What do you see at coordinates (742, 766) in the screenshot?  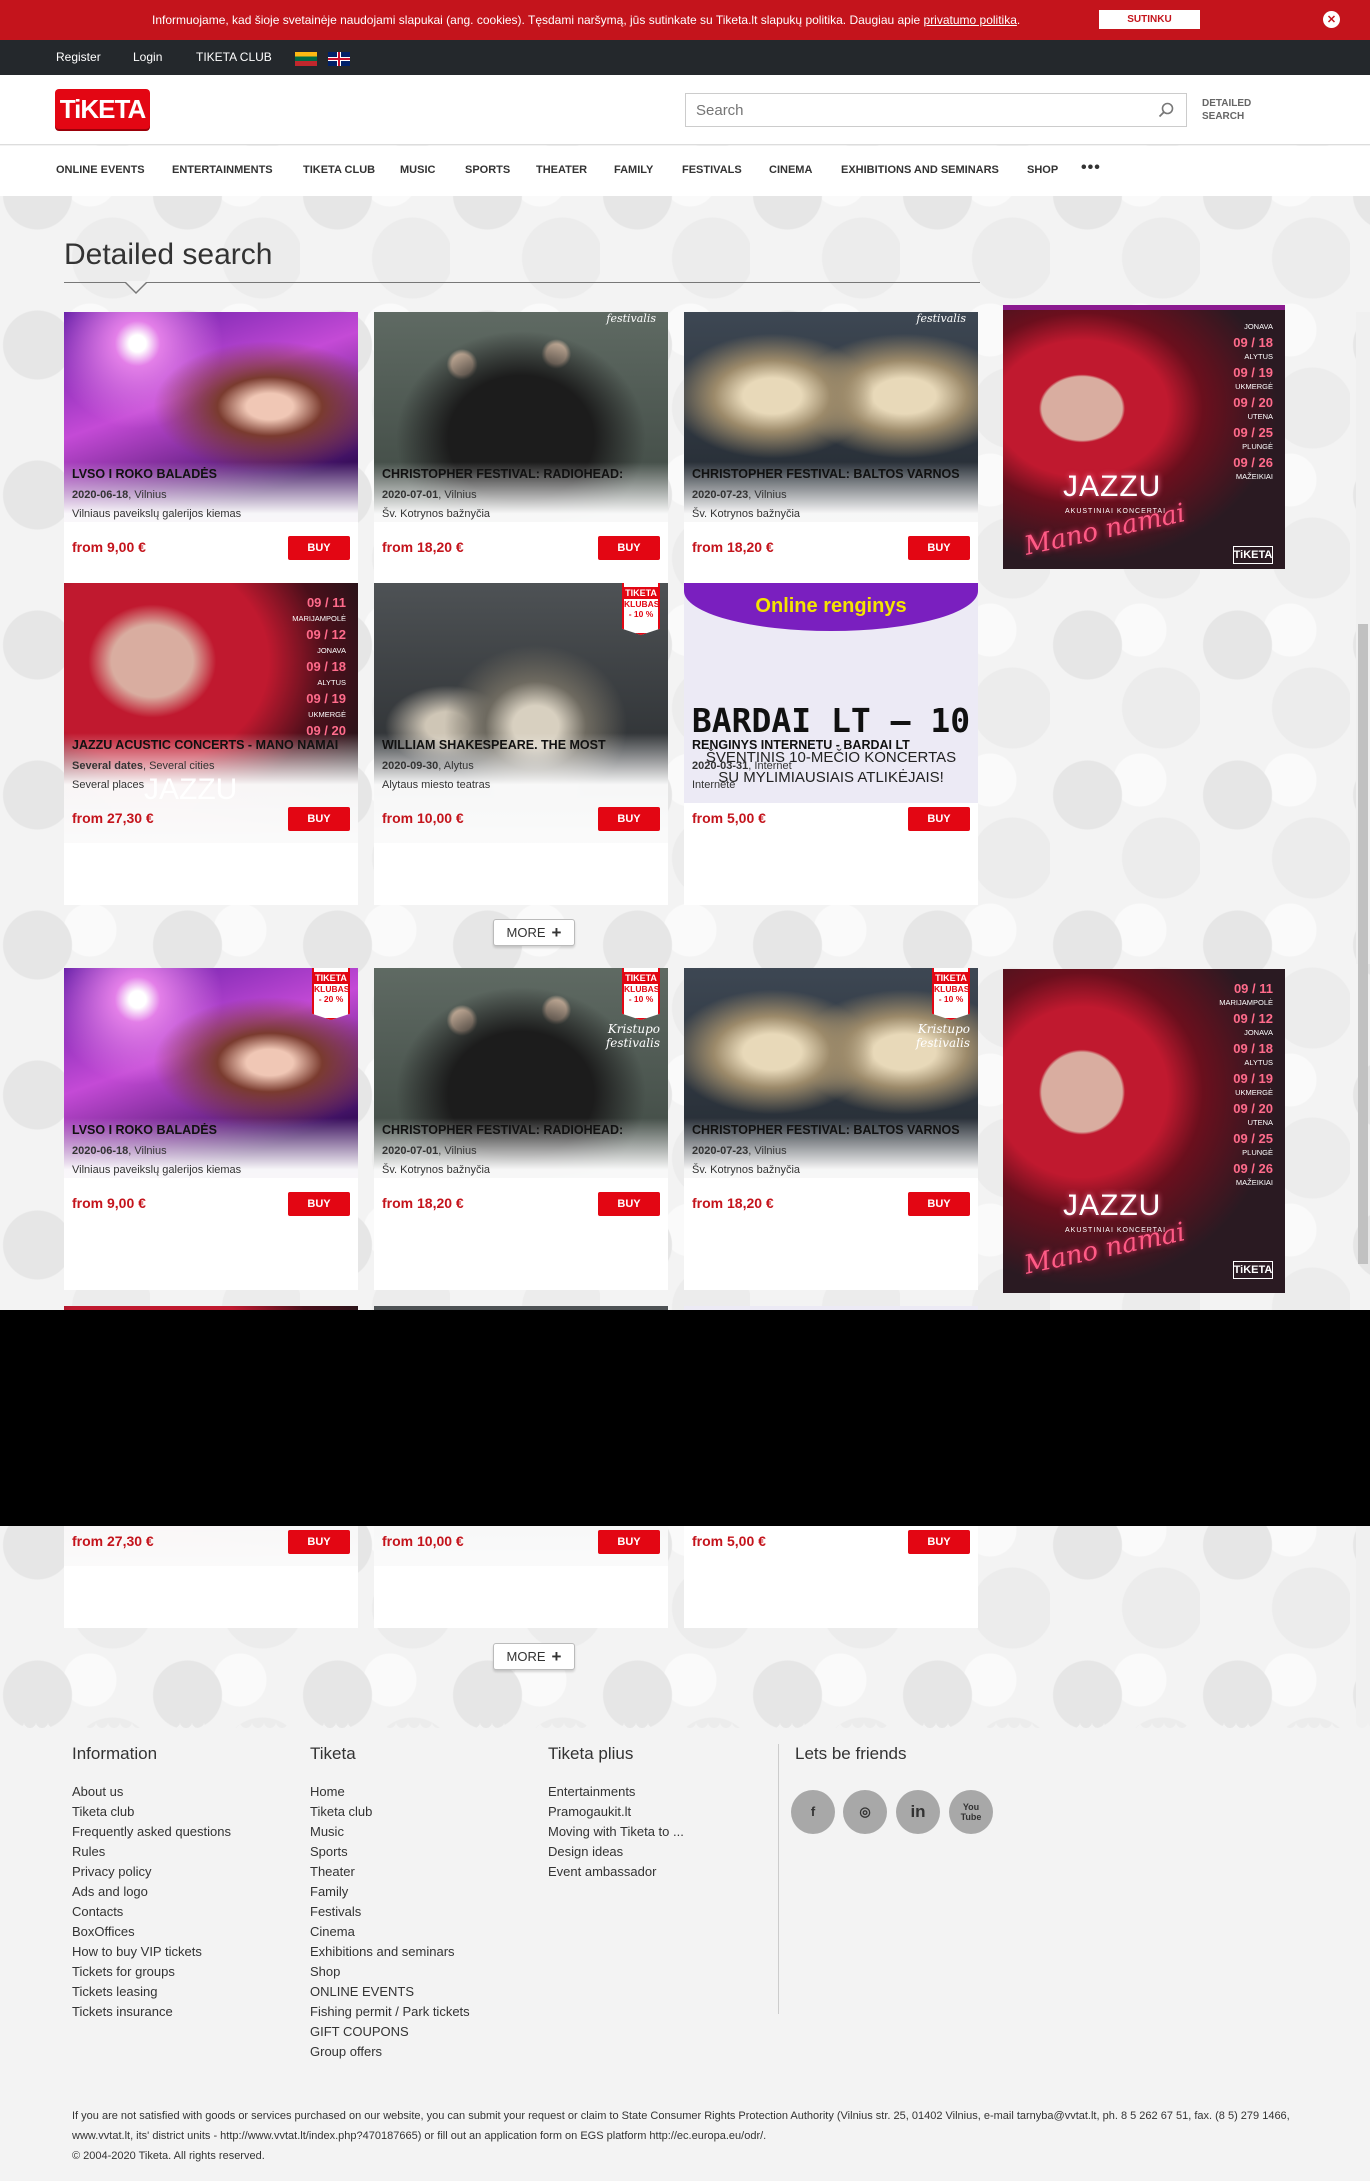 I see `event-date-city: 2020-03-31, Internet` at bounding box center [742, 766].